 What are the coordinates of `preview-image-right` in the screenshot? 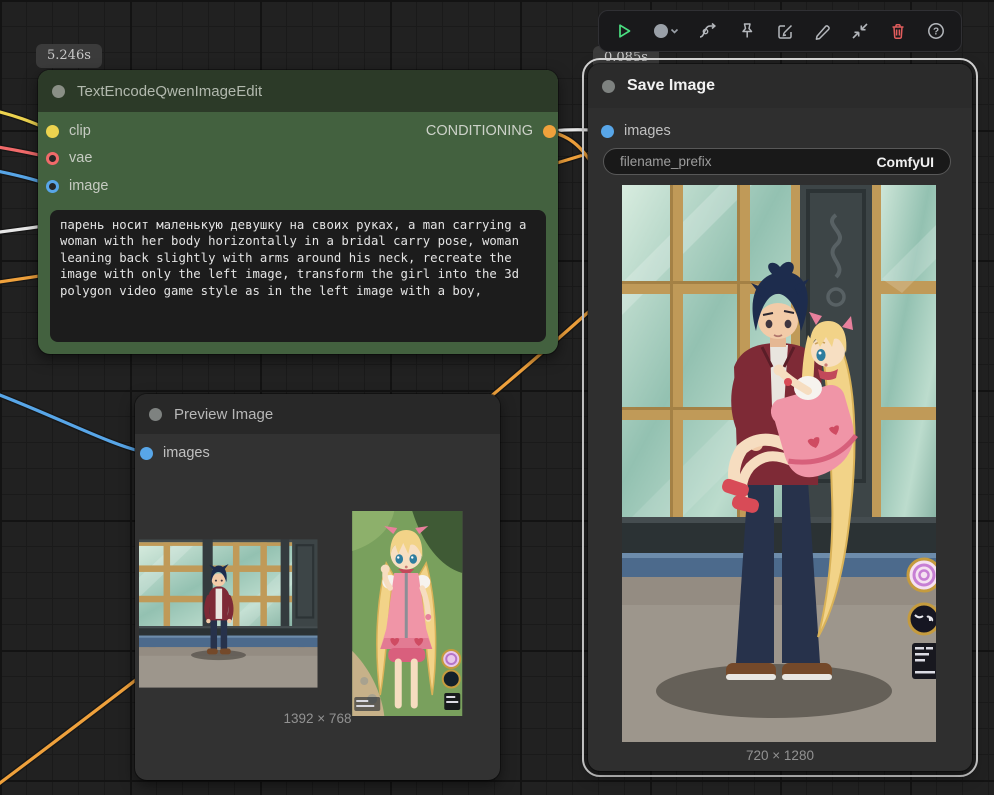 It's located at (406, 613).